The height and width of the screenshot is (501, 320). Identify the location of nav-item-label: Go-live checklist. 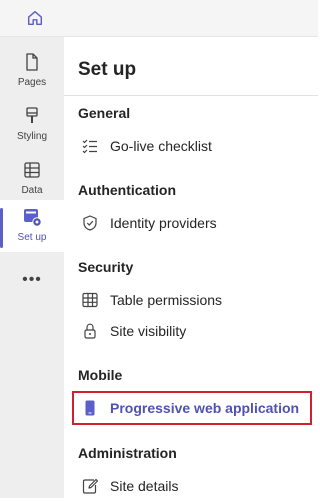
(161, 146).